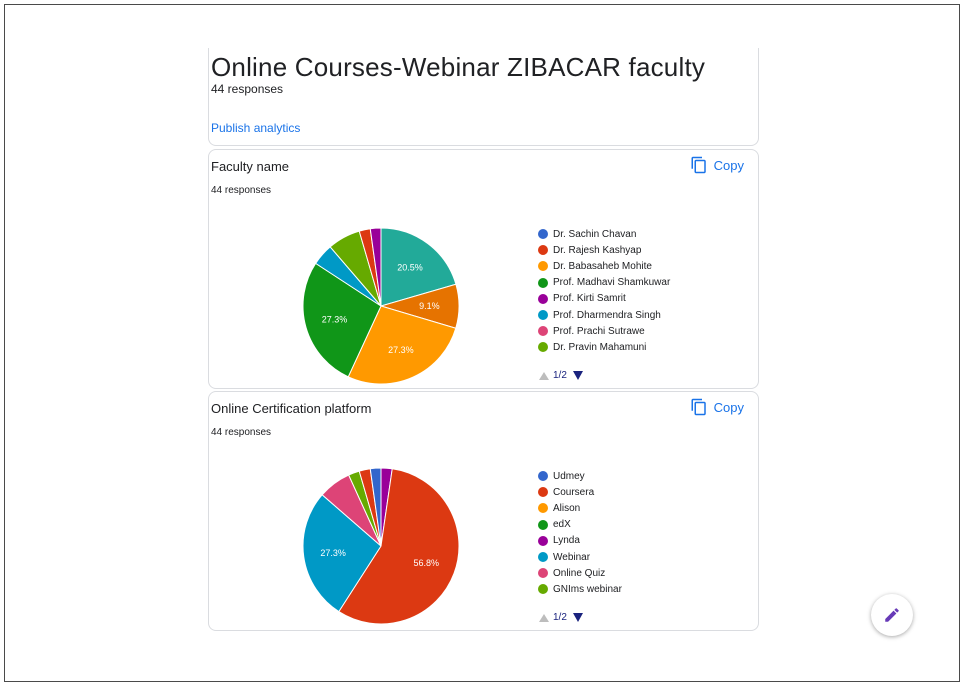 The height and width of the screenshot is (686, 964). I want to click on pie-slice-label: 20.5%, so click(410, 267).